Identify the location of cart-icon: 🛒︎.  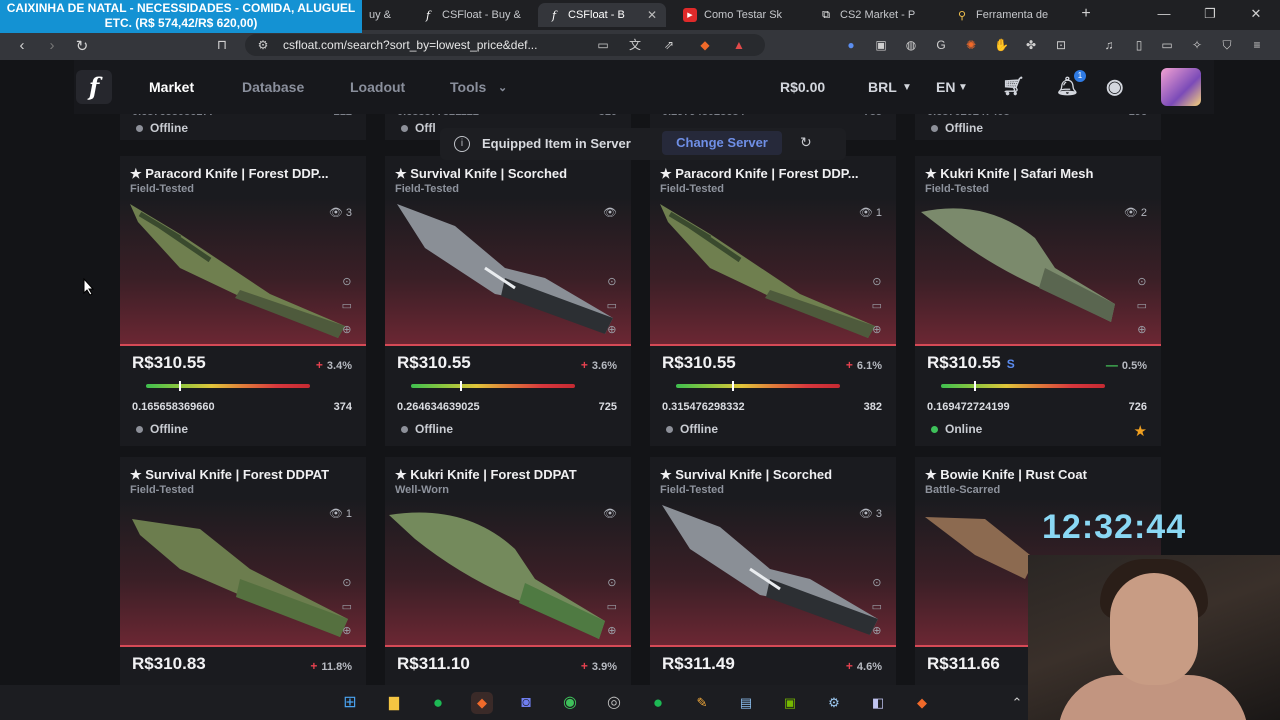
(1013, 86).